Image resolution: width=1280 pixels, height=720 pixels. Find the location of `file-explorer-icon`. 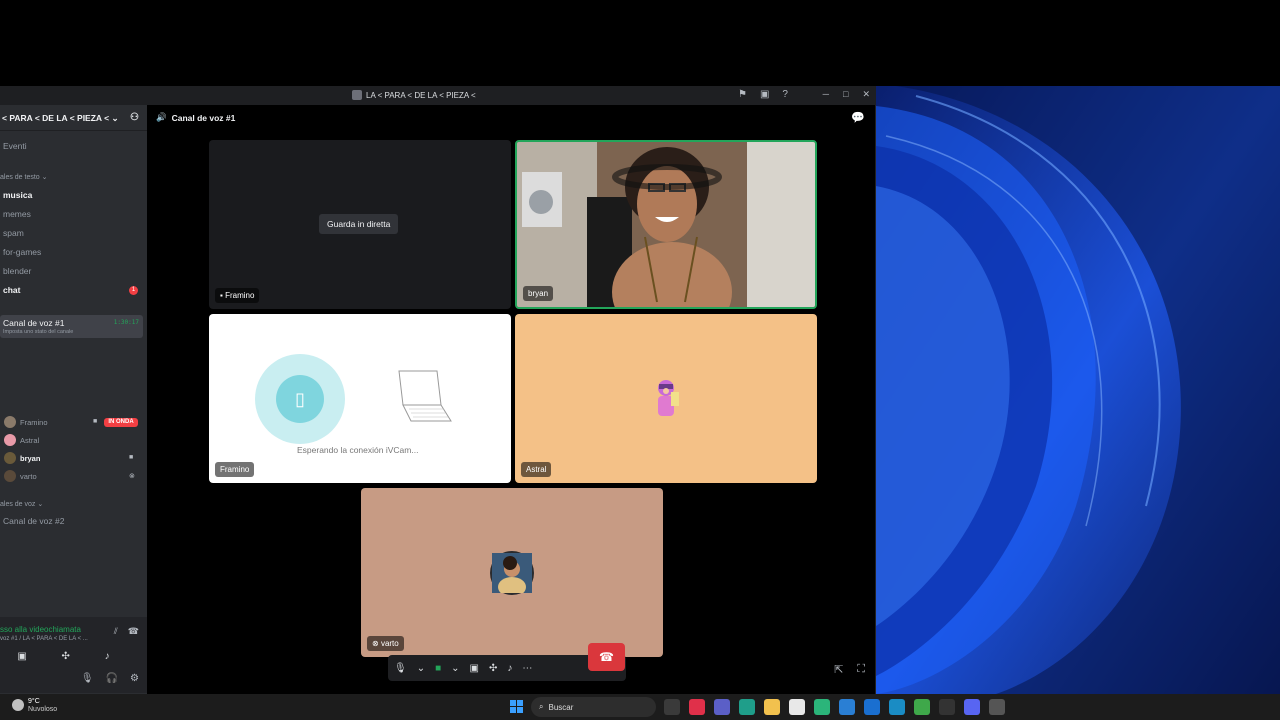

file-explorer-icon is located at coordinates (772, 707).